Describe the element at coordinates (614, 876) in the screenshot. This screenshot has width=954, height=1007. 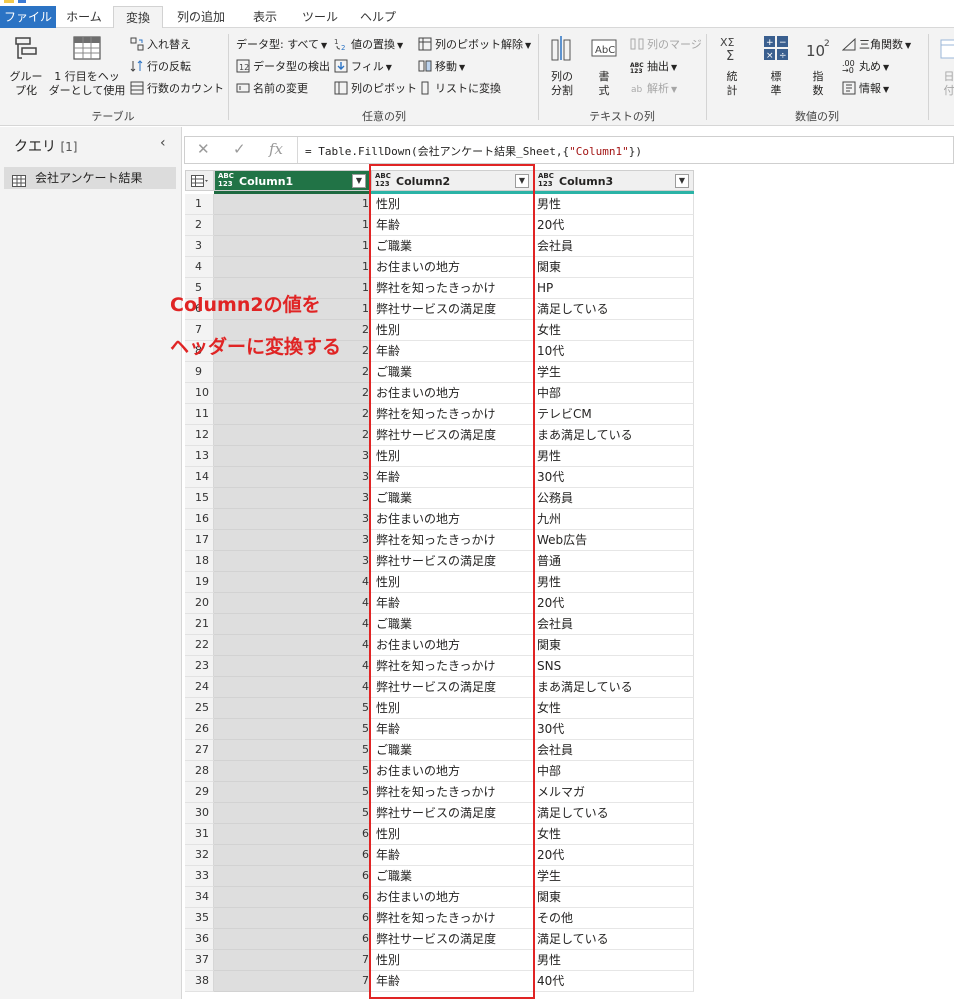
I see `cell-column3: 学生` at that location.